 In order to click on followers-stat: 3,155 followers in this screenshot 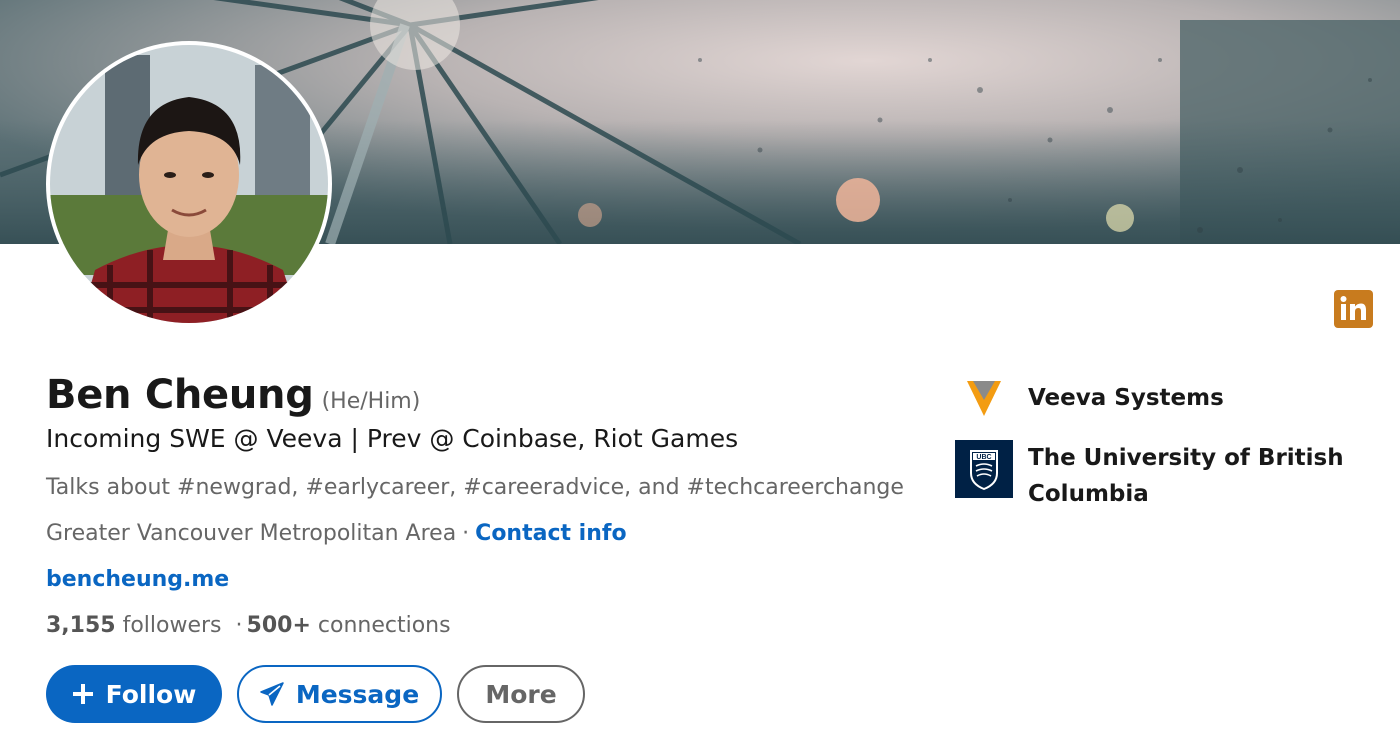, I will do `click(134, 625)`.